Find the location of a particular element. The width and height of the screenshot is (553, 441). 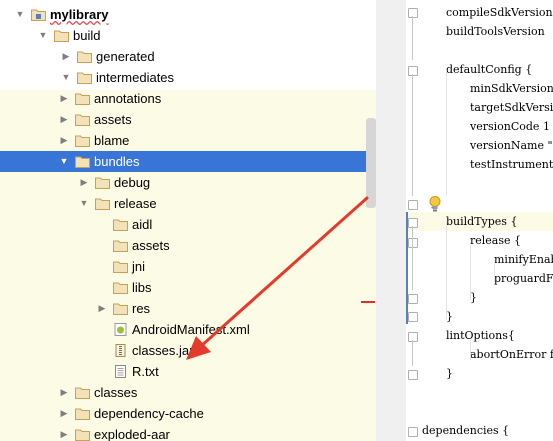

tree-item-label: debug is located at coordinates (132, 182).